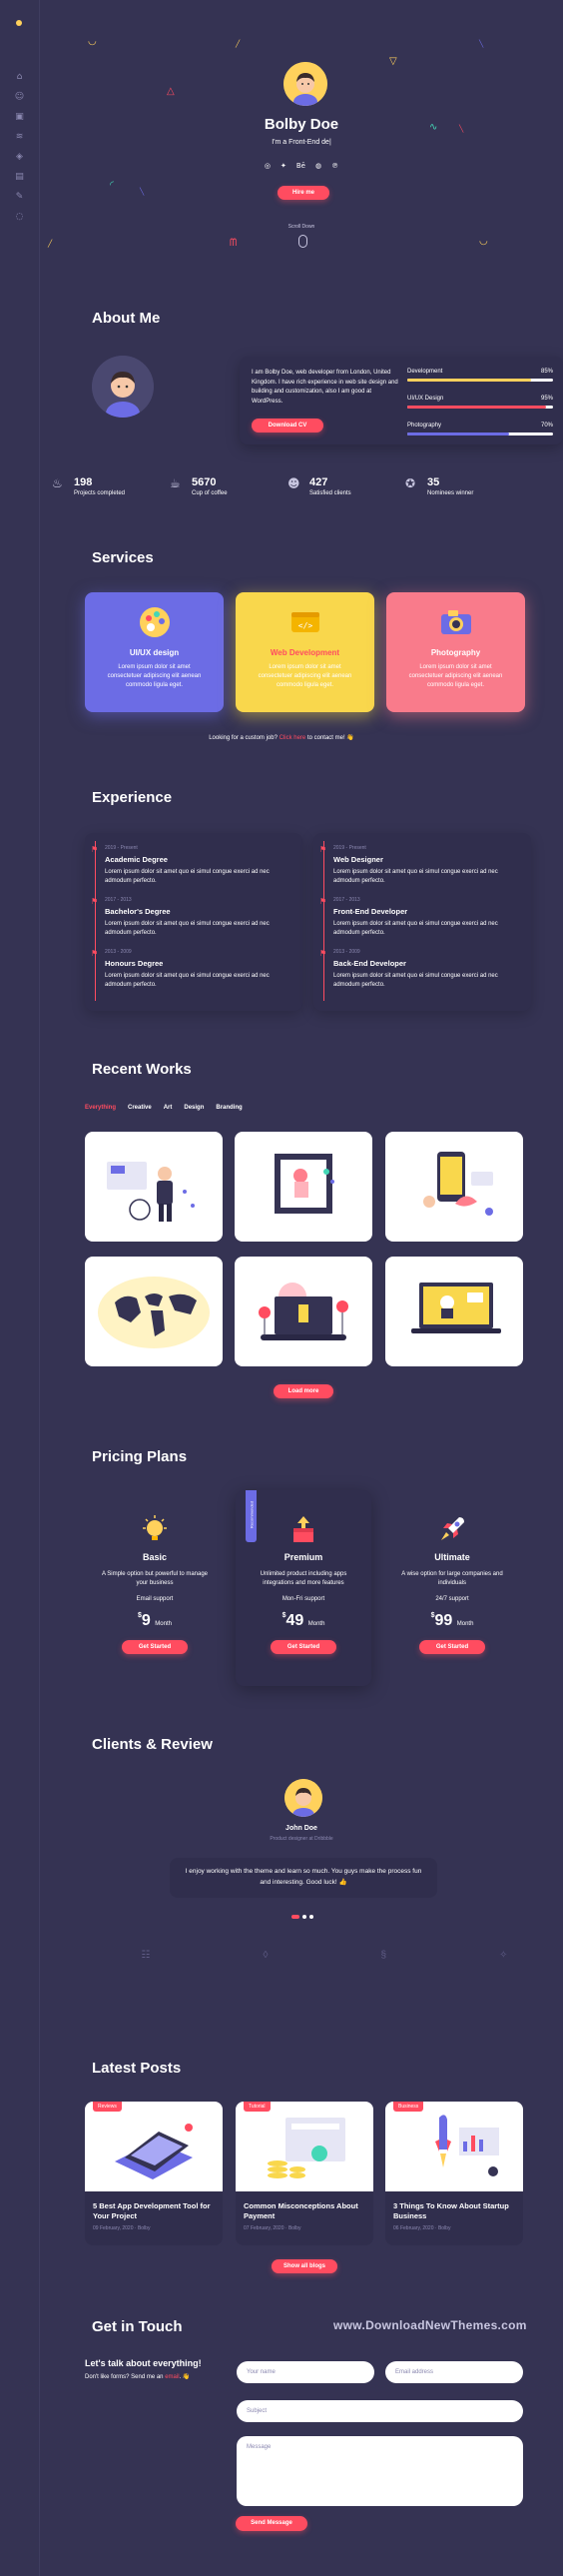 Image resolution: width=563 pixels, height=2576 pixels. What do you see at coordinates (83, 482) in the screenshot?
I see `stat-number: 198` at bounding box center [83, 482].